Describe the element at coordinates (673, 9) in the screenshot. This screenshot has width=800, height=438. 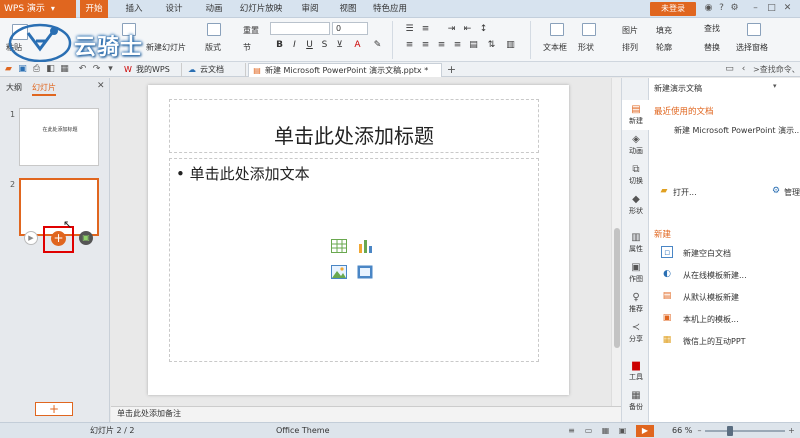
I see `login-button: 未登录` at that location.